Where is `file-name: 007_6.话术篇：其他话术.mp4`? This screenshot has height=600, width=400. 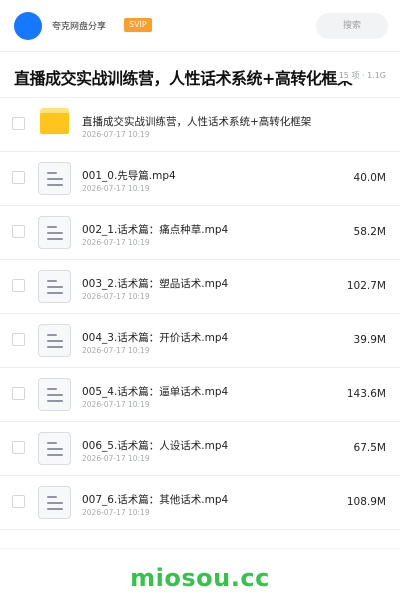
file-name: 007_6.话术篇：其他话术.mp4 is located at coordinates (155, 500).